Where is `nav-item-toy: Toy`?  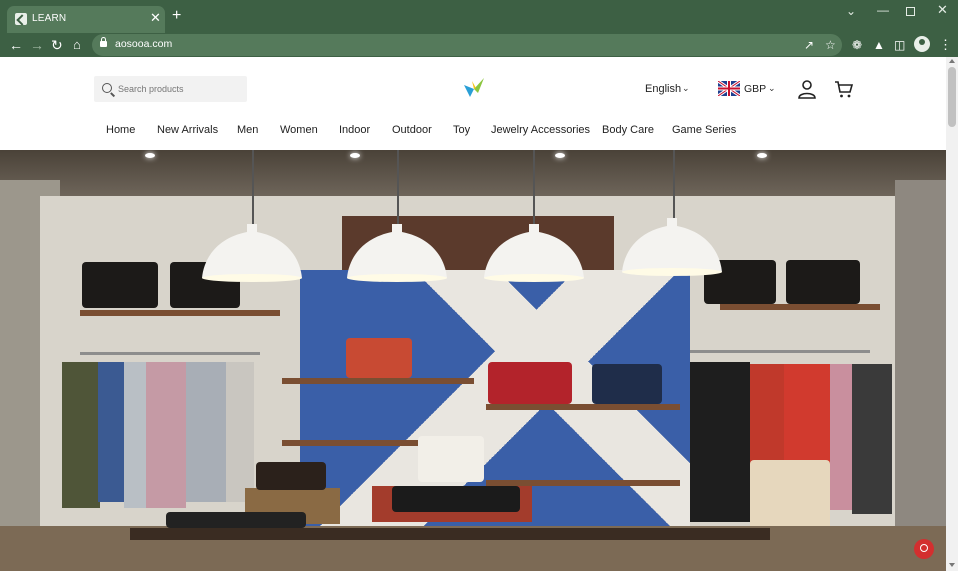
nav-item-toy: Toy is located at coordinates (461, 130).